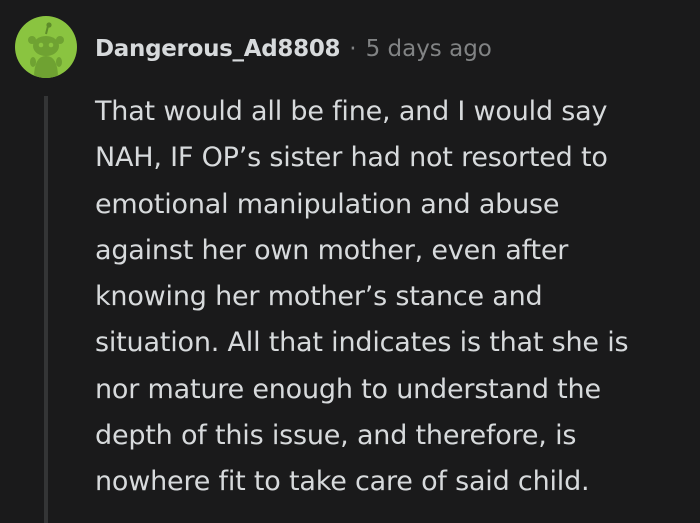 This screenshot has height=523, width=700. What do you see at coordinates (336, 436) in the screenshot?
I see `comment-body-line: depth of this issue, and therefore, is` at bounding box center [336, 436].